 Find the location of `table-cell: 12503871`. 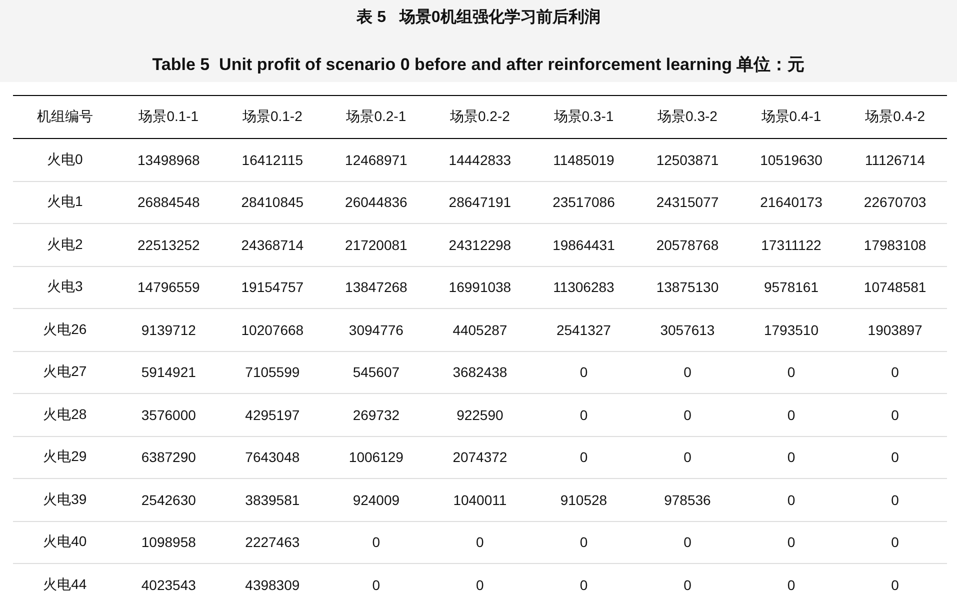

table-cell: 12503871 is located at coordinates (688, 159).